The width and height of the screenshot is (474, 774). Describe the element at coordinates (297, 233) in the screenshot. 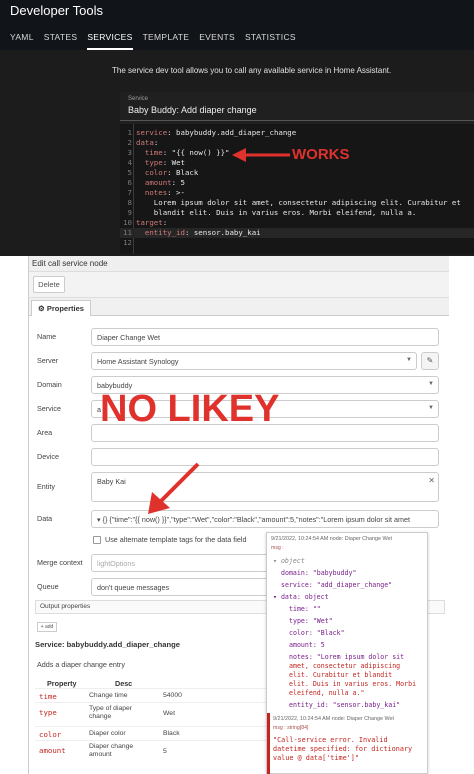

I see `code-line: 11 entity_id: sensor.baby_kai` at that location.